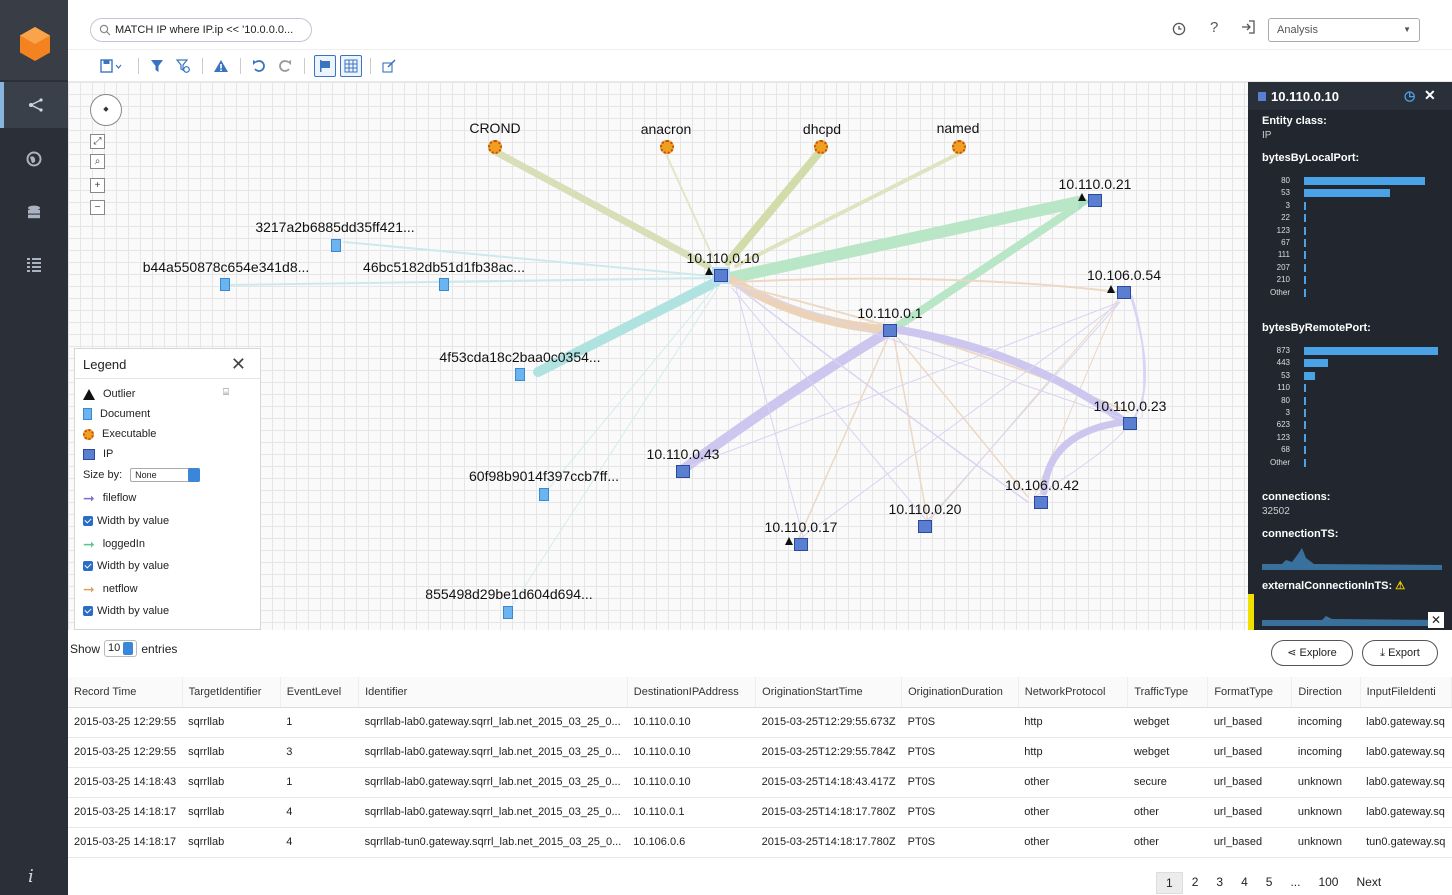  What do you see at coordinates (828, 782) in the screenshot?
I see `table-cell: 2015-03-25T14:18:43.417Z` at bounding box center [828, 782].